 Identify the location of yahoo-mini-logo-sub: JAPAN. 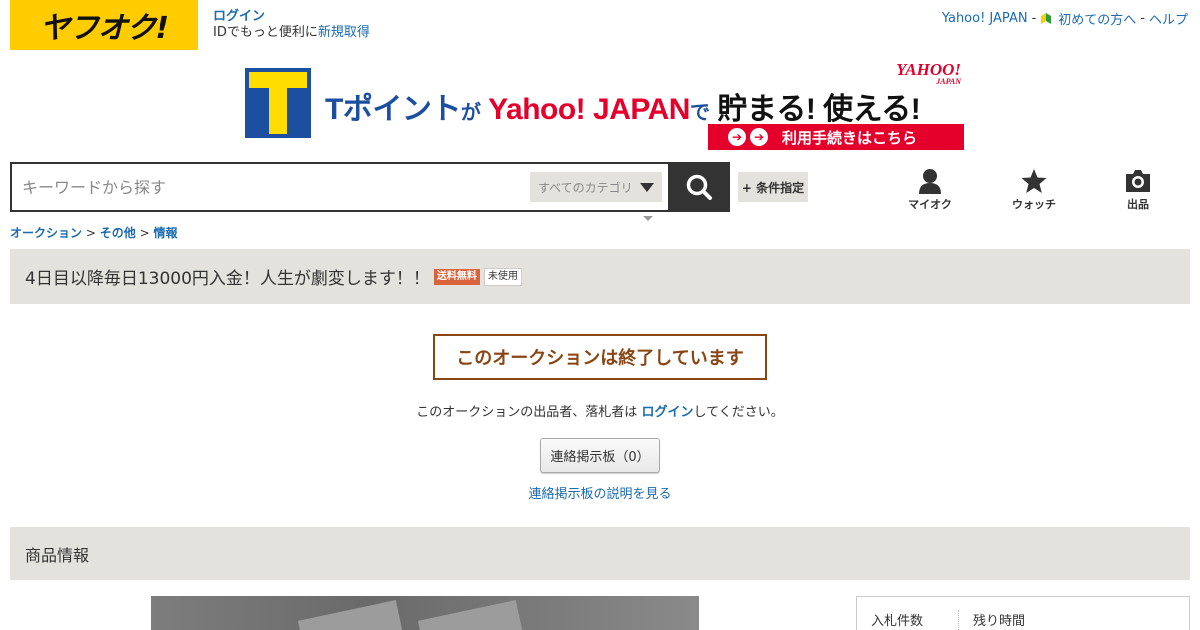
(948, 81).